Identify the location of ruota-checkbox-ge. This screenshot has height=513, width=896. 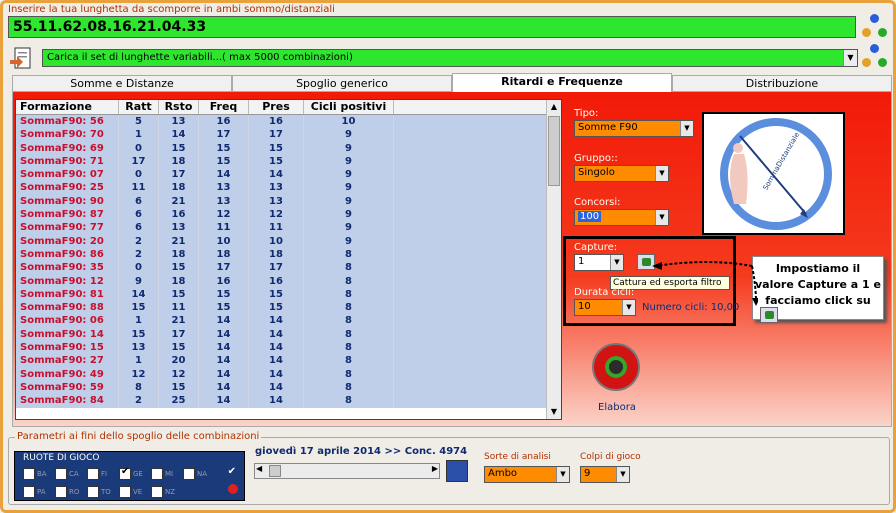
(125, 473).